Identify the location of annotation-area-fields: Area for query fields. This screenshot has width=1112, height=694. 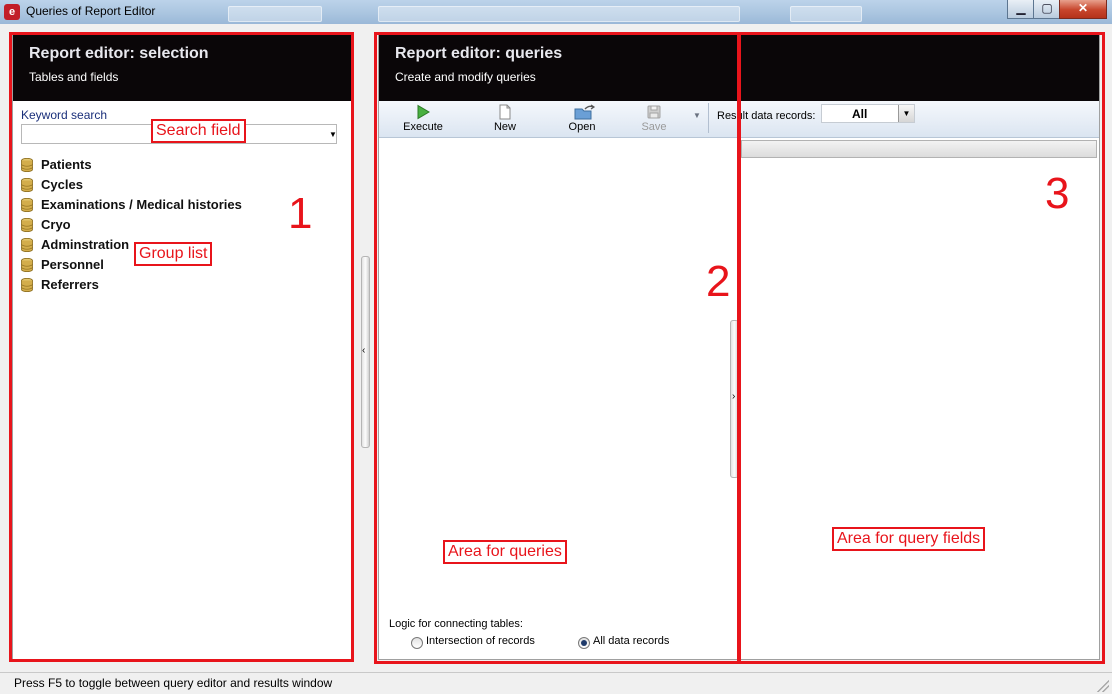
(909, 539).